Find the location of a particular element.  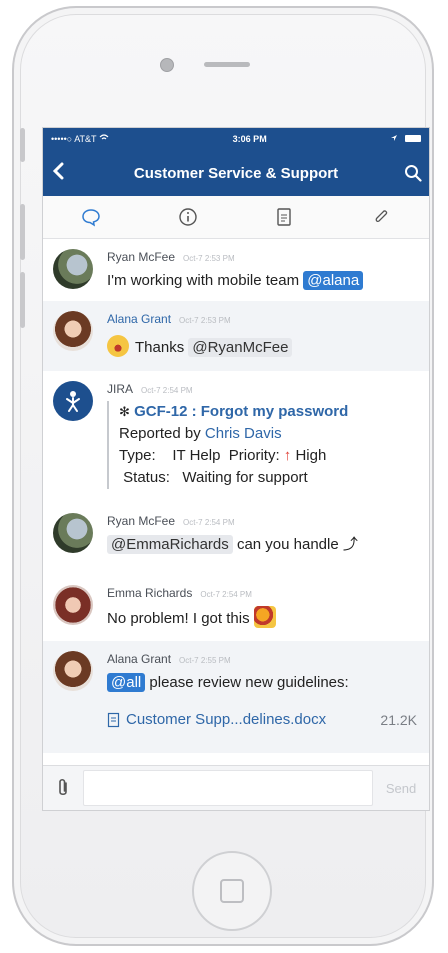

jira-bug-icon: ✻ is located at coordinates (124, 411).